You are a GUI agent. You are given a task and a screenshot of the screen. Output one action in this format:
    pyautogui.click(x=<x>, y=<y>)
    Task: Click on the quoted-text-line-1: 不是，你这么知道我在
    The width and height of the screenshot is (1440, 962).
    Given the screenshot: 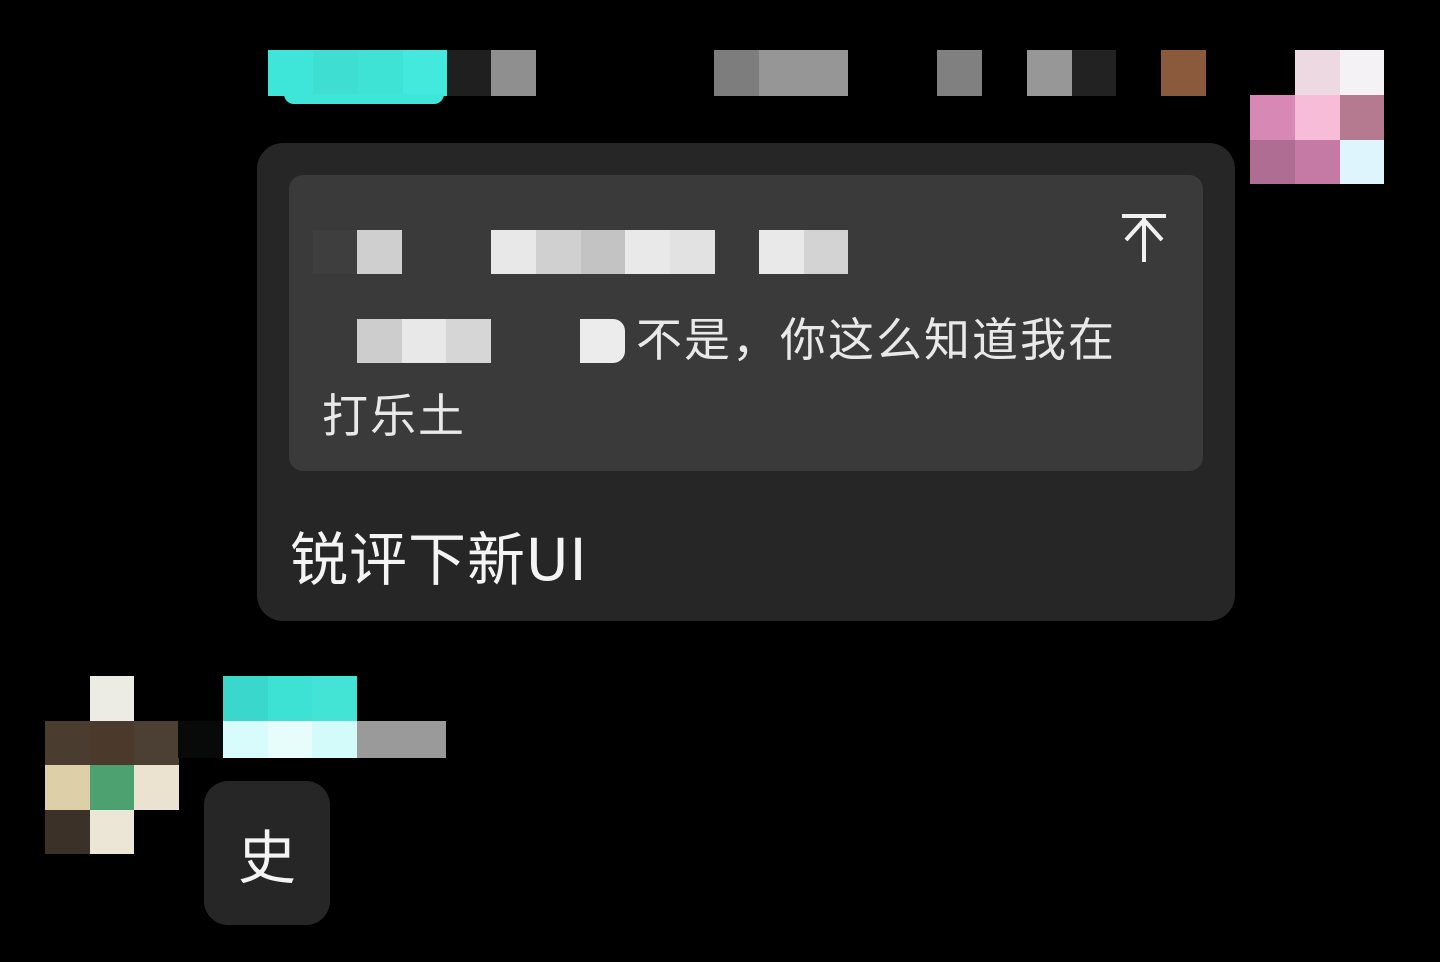 What is the action you would take?
    pyautogui.click(x=876, y=340)
    